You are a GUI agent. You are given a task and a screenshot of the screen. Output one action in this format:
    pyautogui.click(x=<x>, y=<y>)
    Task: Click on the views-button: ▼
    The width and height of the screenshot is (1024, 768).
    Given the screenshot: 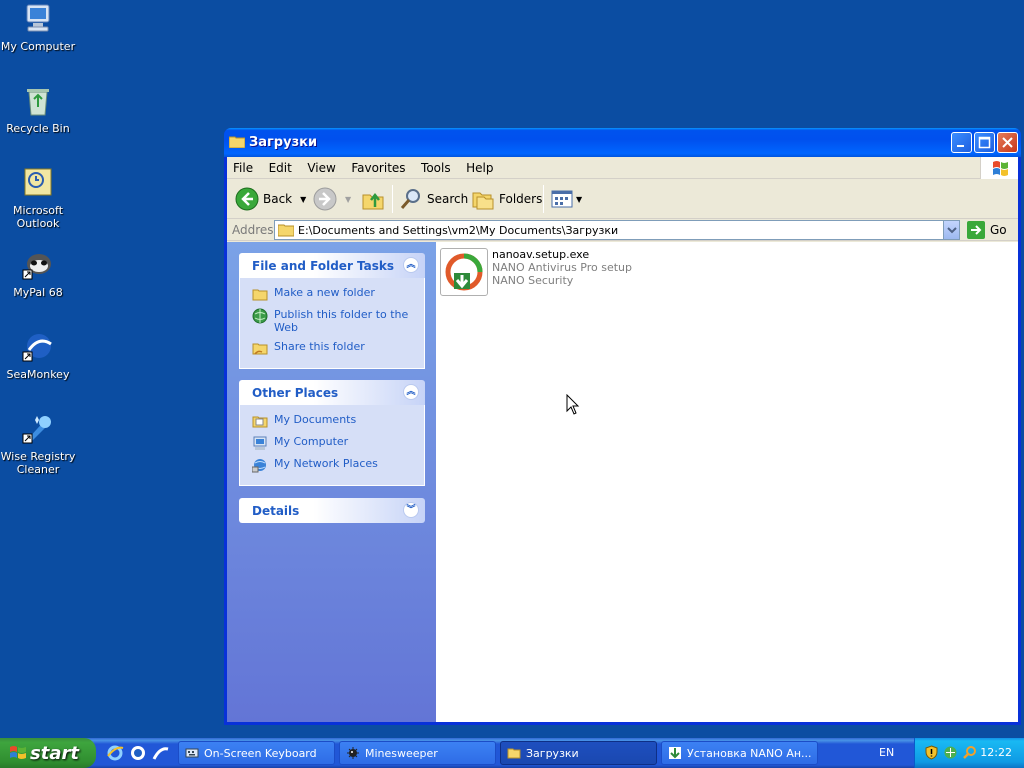 What is the action you would take?
    pyautogui.click(x=566, y=199)
    